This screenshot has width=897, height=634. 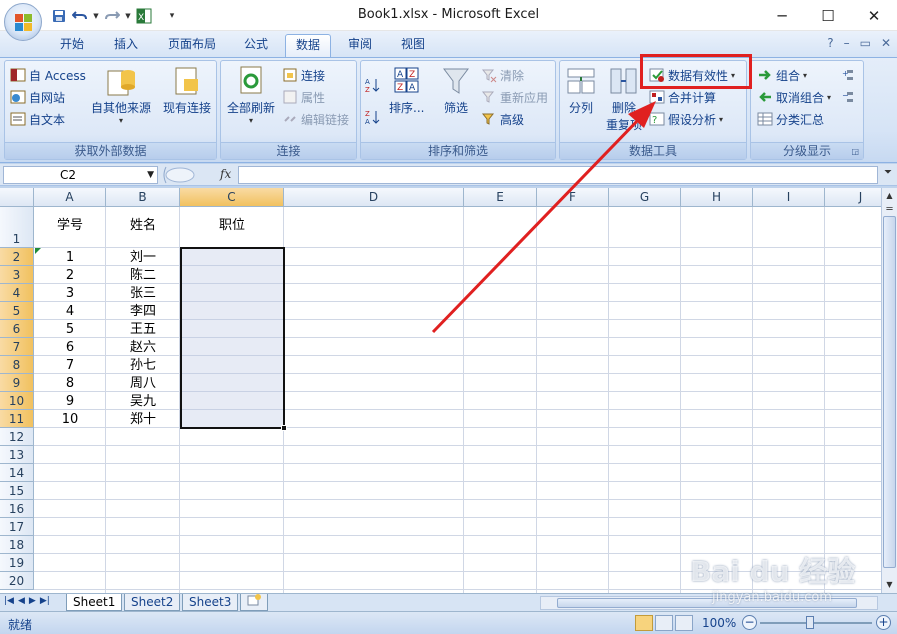 What do you see at coordinates (17, 455) in the screenshot?
I see `row-header-13: 13` at bounding box center [17, 455].